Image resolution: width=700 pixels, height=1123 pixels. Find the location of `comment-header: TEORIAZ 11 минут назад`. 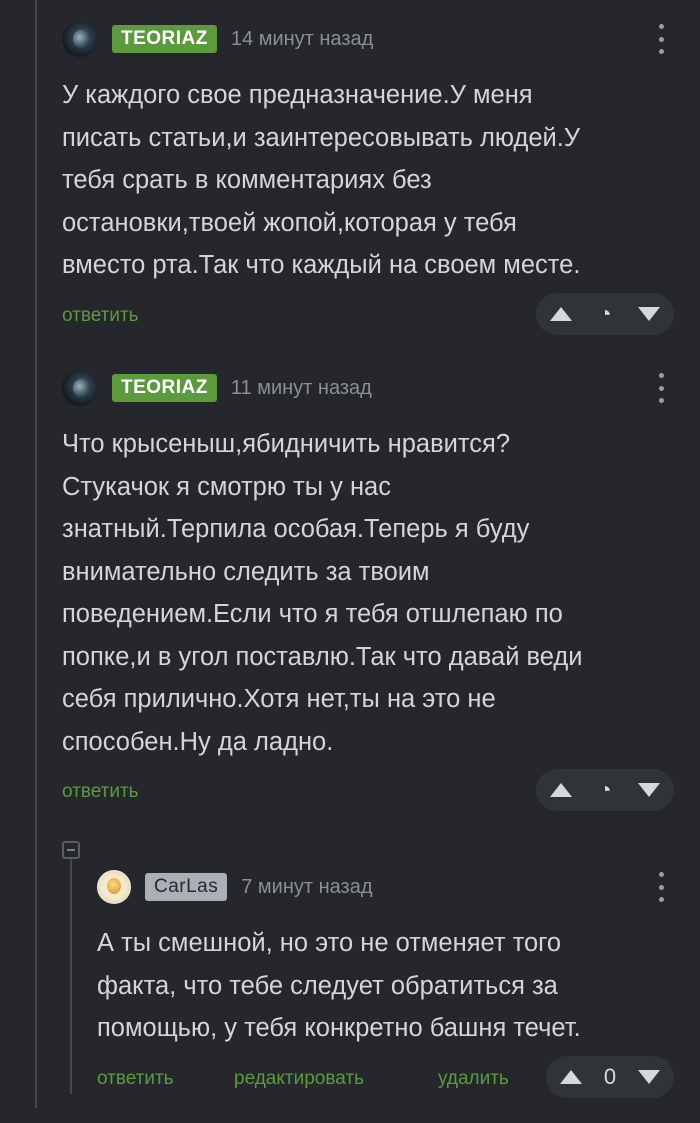

comment-header: TEORIAZ 11 минут назад is located at coordinates (368, 388).